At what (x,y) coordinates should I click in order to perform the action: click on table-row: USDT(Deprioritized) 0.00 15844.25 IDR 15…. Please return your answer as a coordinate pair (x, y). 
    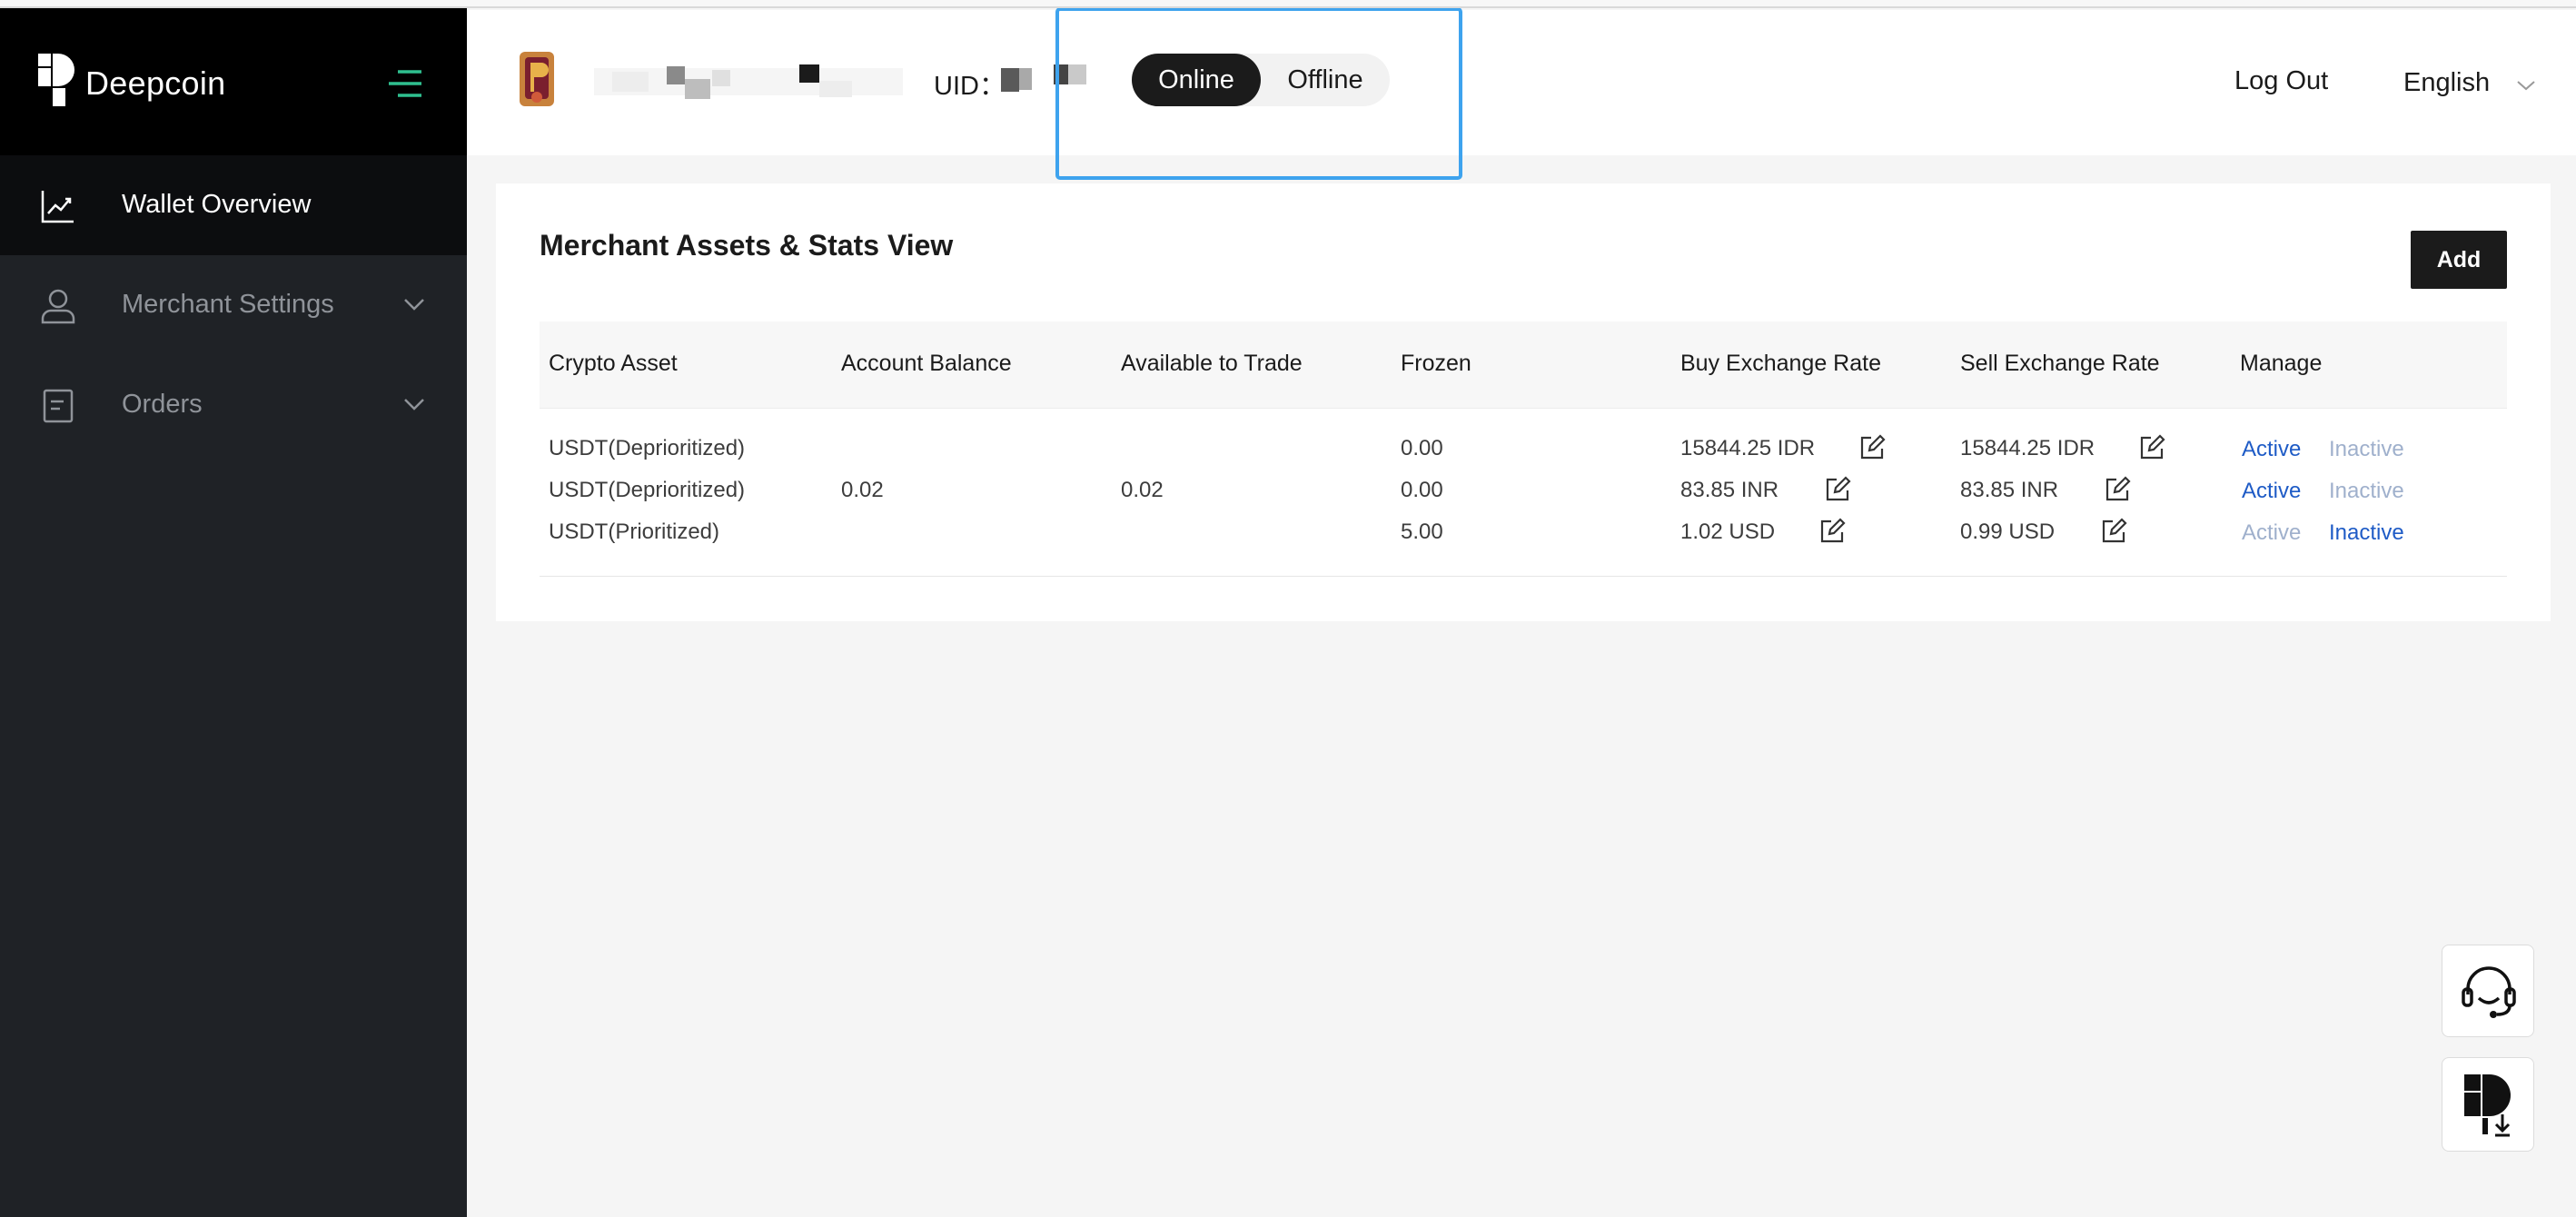
    Looking at the image, I should click on (1523, 449).